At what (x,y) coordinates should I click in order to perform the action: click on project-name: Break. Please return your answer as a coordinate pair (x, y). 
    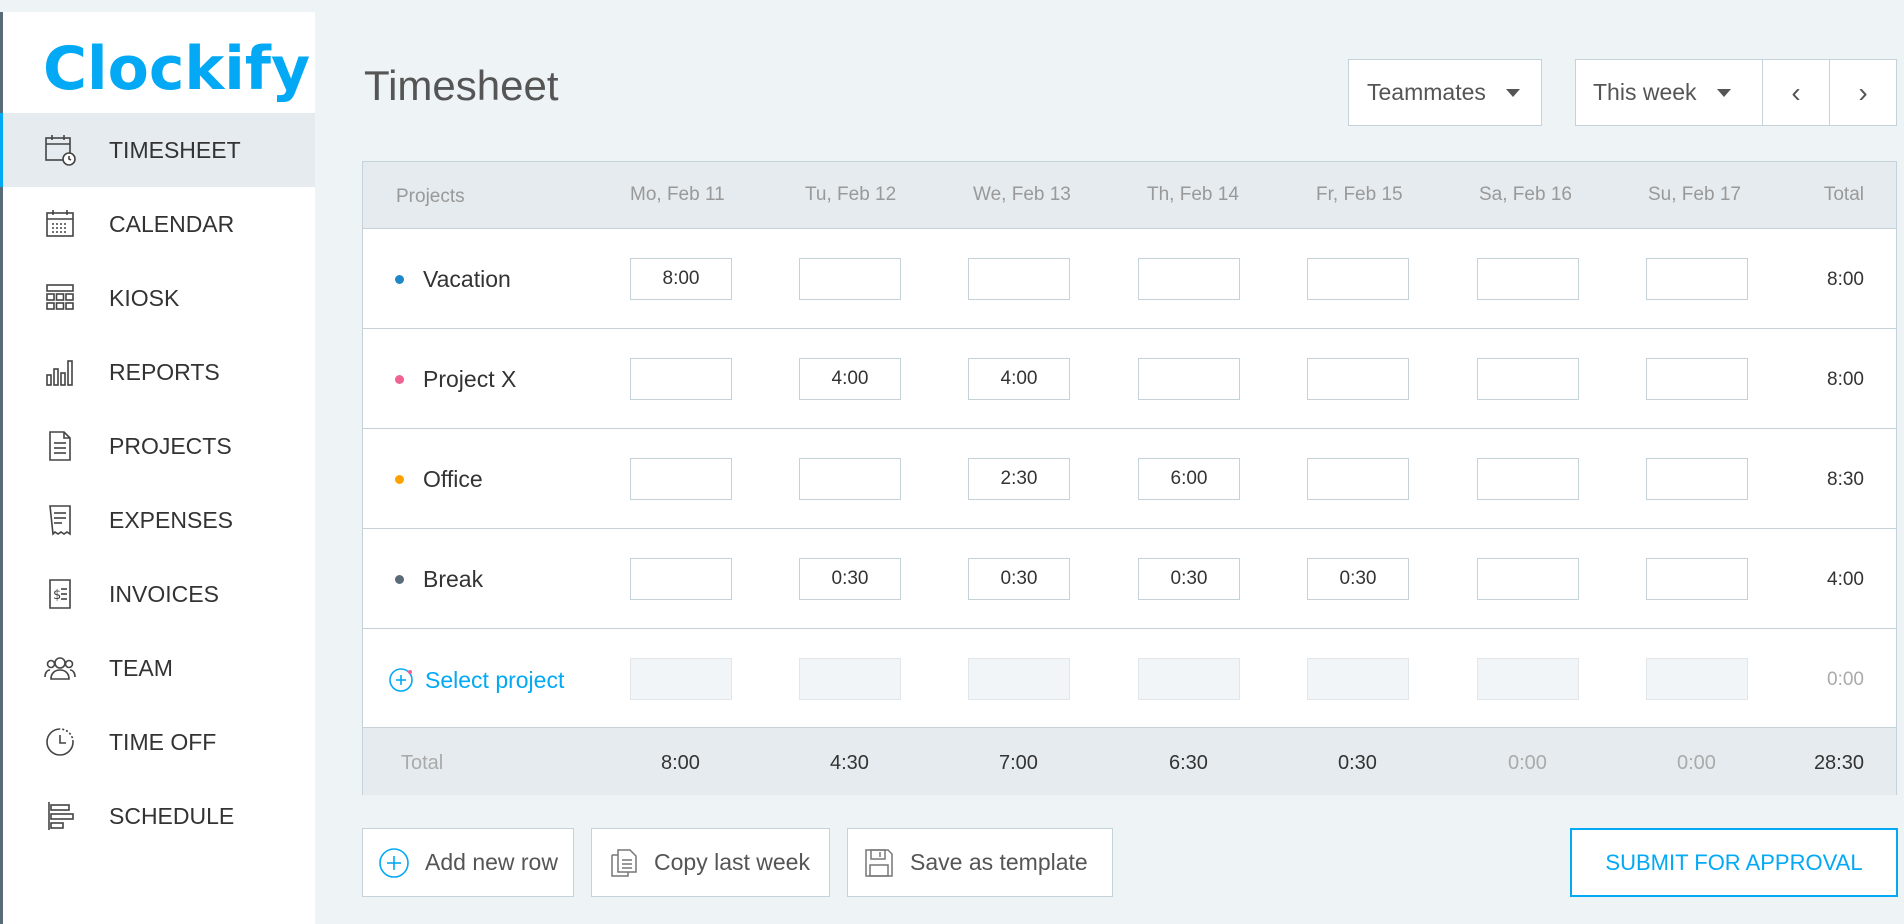
    Looking at the image, I should click on (439, 579).